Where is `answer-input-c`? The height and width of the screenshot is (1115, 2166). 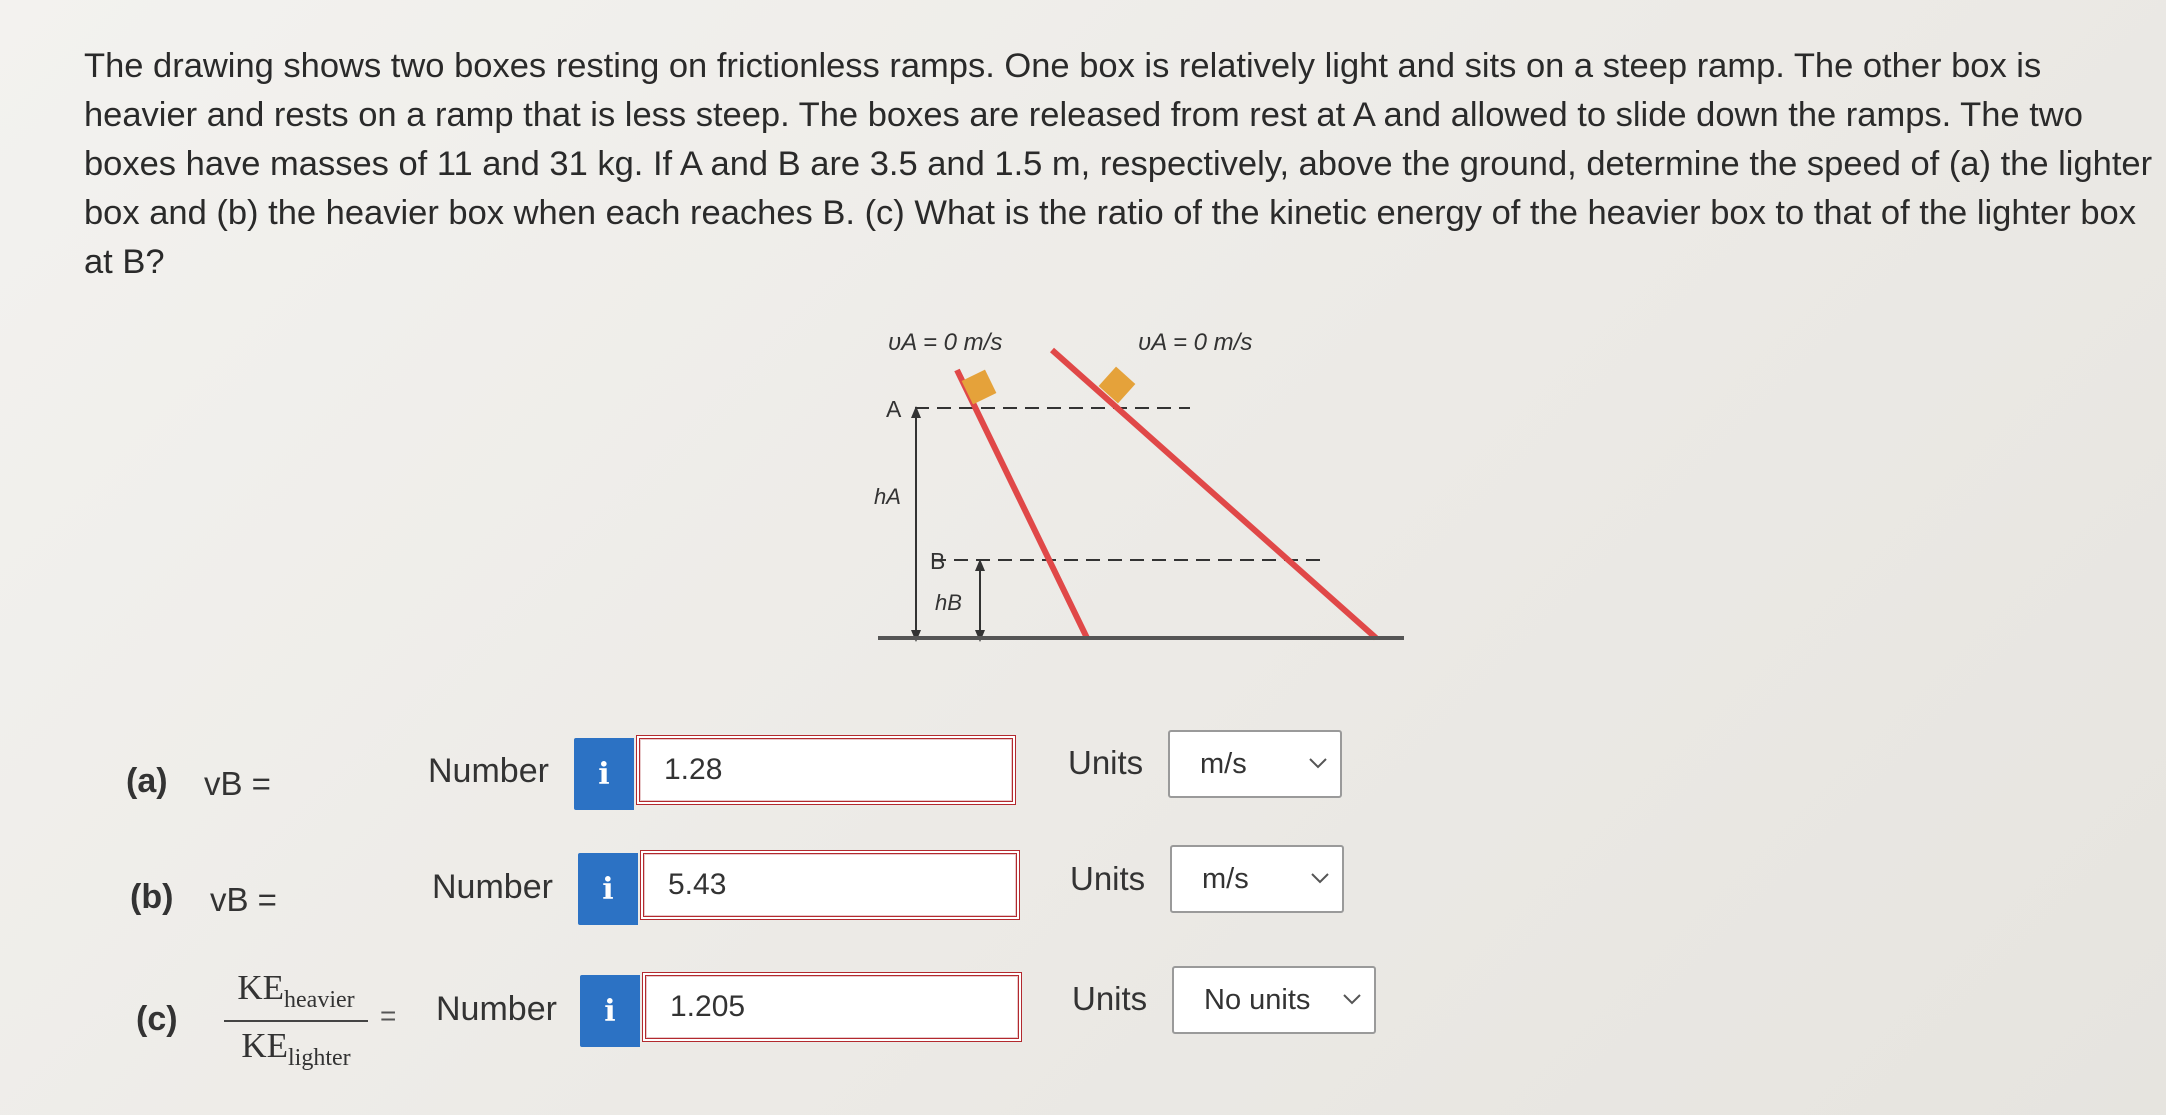
answer-input-c is located at coordinates (832, 1007).